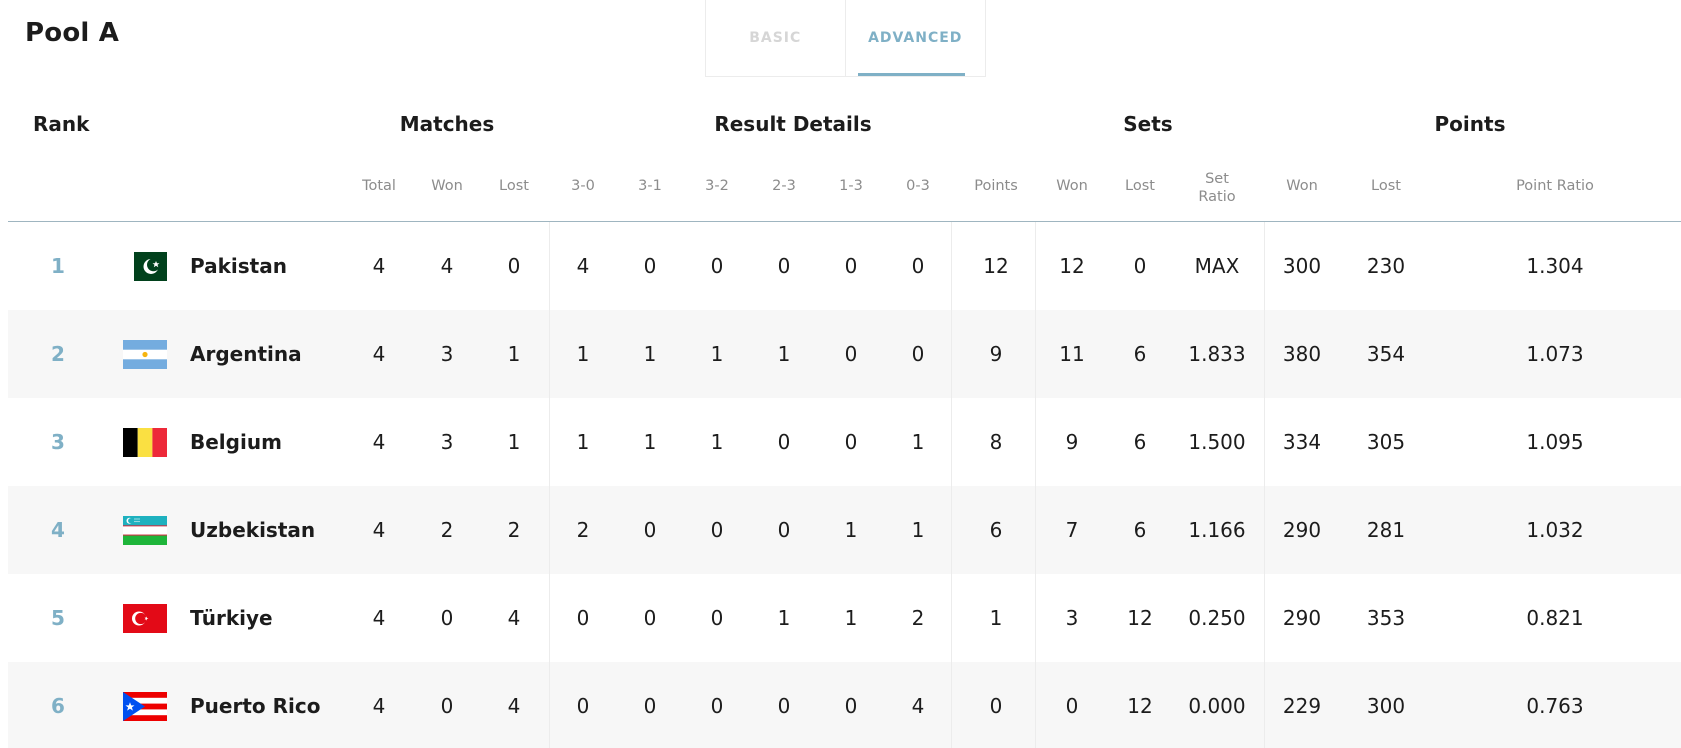  I want to click on cell-point-ratio: 0.821, so click(1555, 618).